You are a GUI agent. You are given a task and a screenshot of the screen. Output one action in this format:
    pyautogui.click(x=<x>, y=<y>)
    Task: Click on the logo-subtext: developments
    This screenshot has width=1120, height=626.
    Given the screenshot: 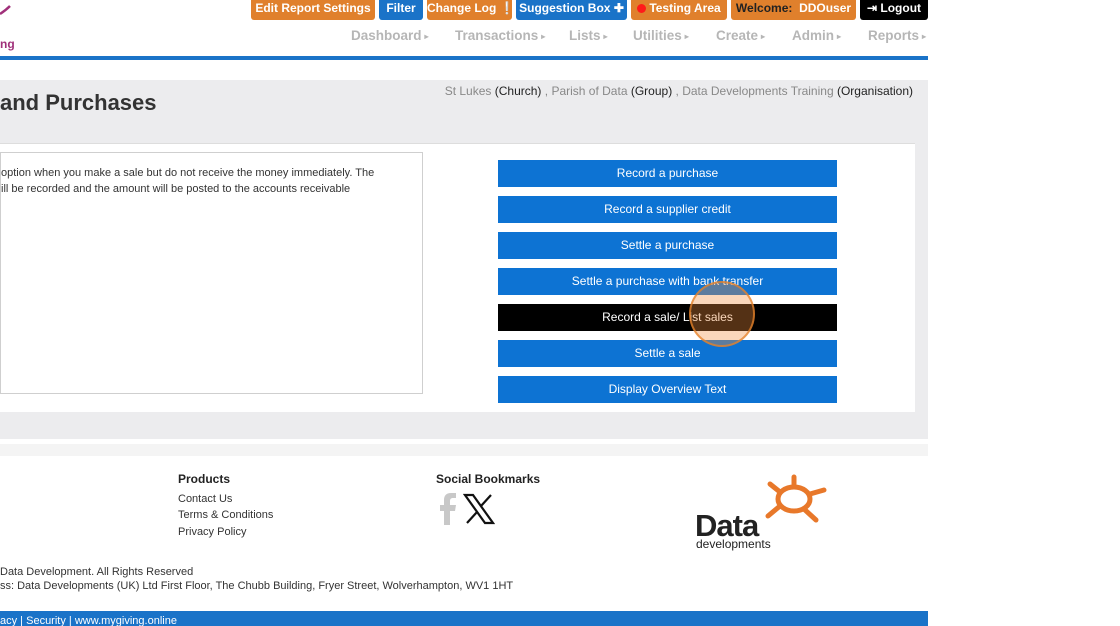 What is the action you would take?
    pyautogui.click(x=733, y=544)
    